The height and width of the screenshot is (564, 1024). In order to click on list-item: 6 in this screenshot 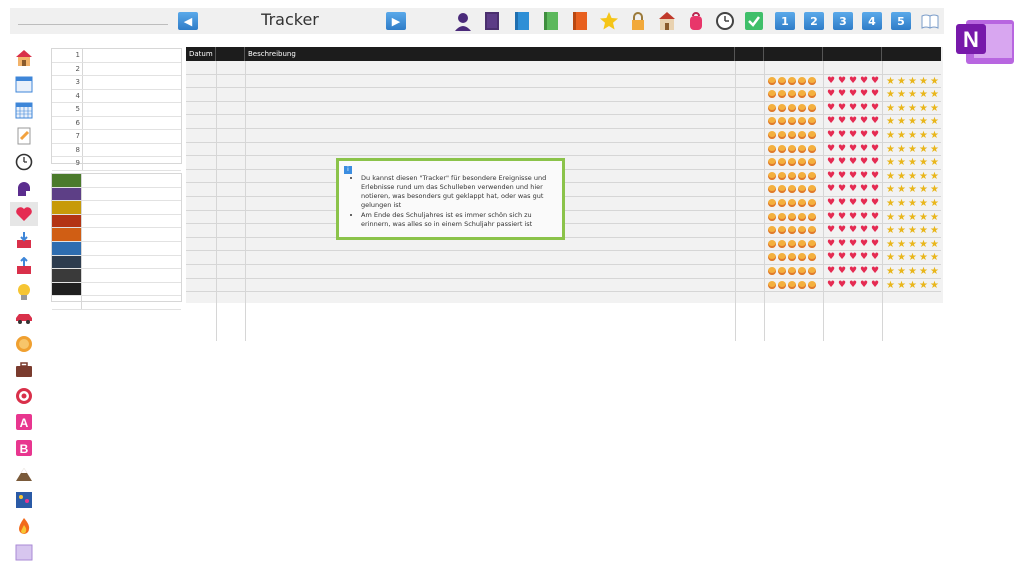, I will do `click(116, 123)`.